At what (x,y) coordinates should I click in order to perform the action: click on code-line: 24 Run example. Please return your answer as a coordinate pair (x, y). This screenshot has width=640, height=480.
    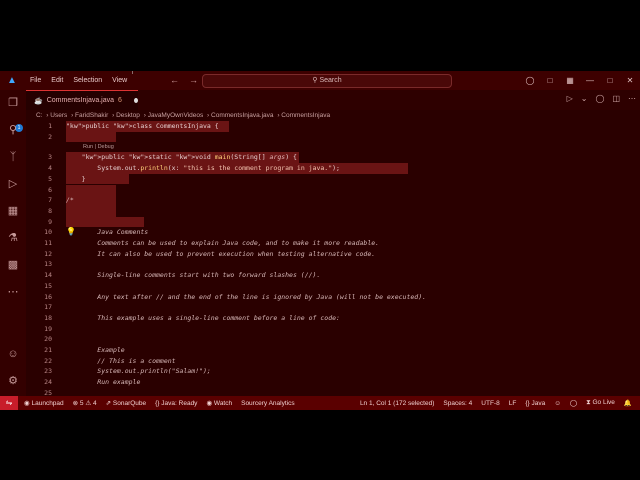
    Looking at the image, I should click on (333, 382).